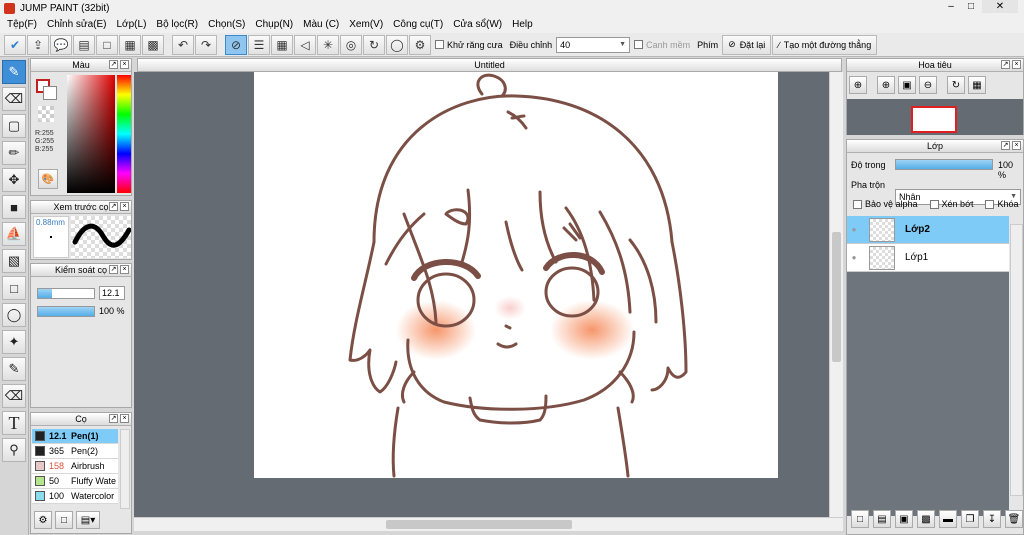 This screenshot has height=535, width=1024. Describe the element at coordinates (14, 396) in the screenshot. I see `select-eraser-icon: ⌫` at that location.